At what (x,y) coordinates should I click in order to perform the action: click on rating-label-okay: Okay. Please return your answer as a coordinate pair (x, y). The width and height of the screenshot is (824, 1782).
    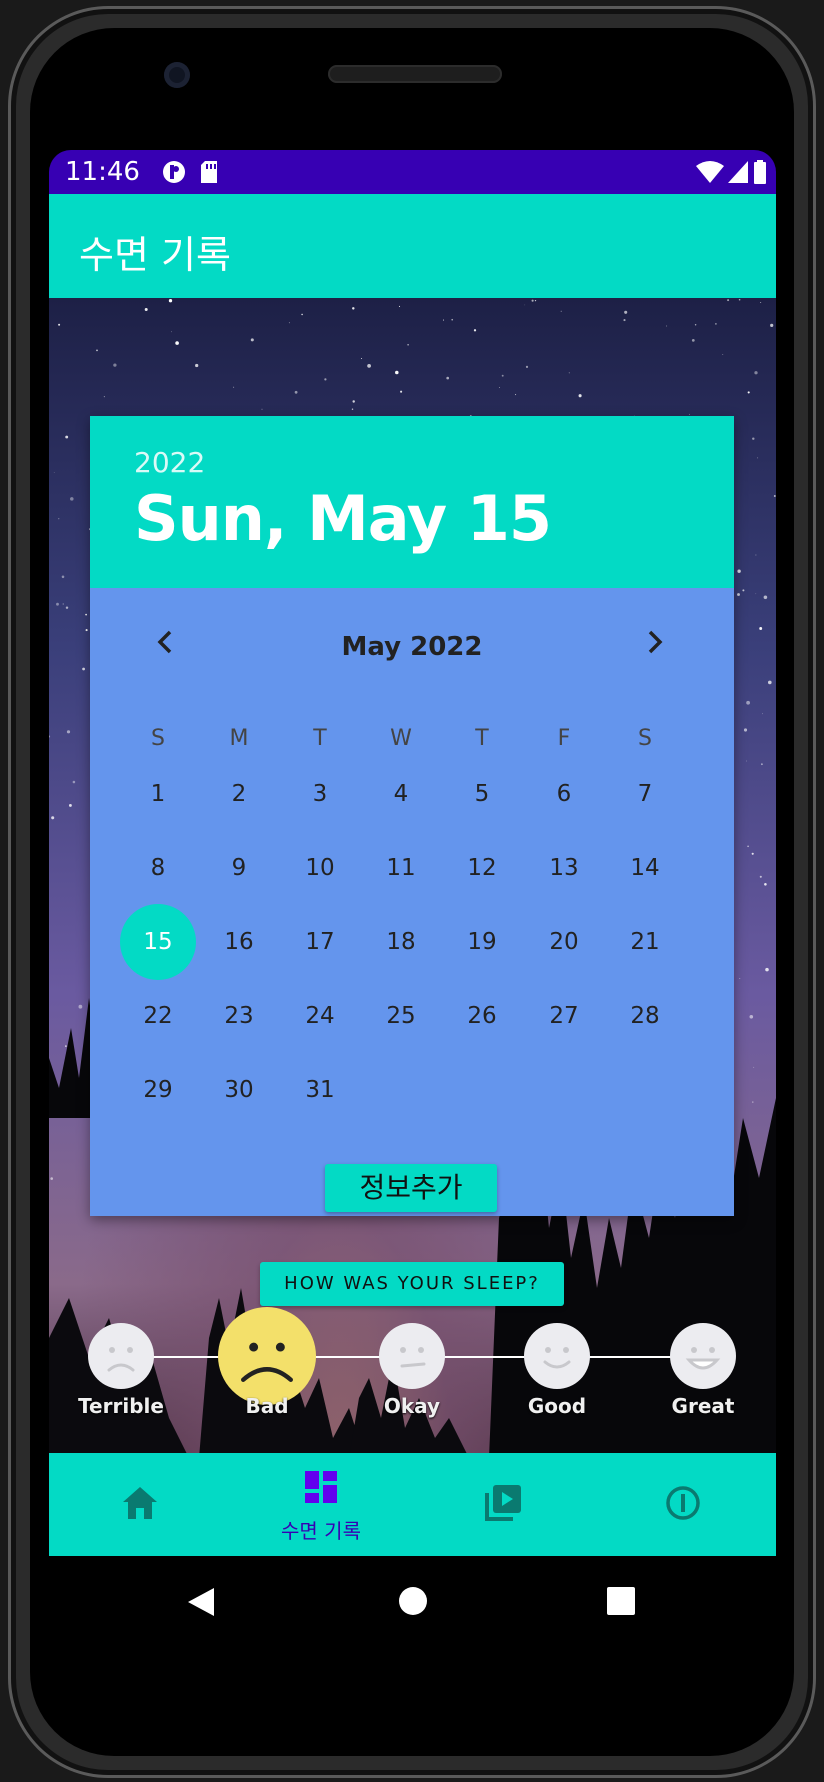
    Looking at the image, I should click on (412, 1406).